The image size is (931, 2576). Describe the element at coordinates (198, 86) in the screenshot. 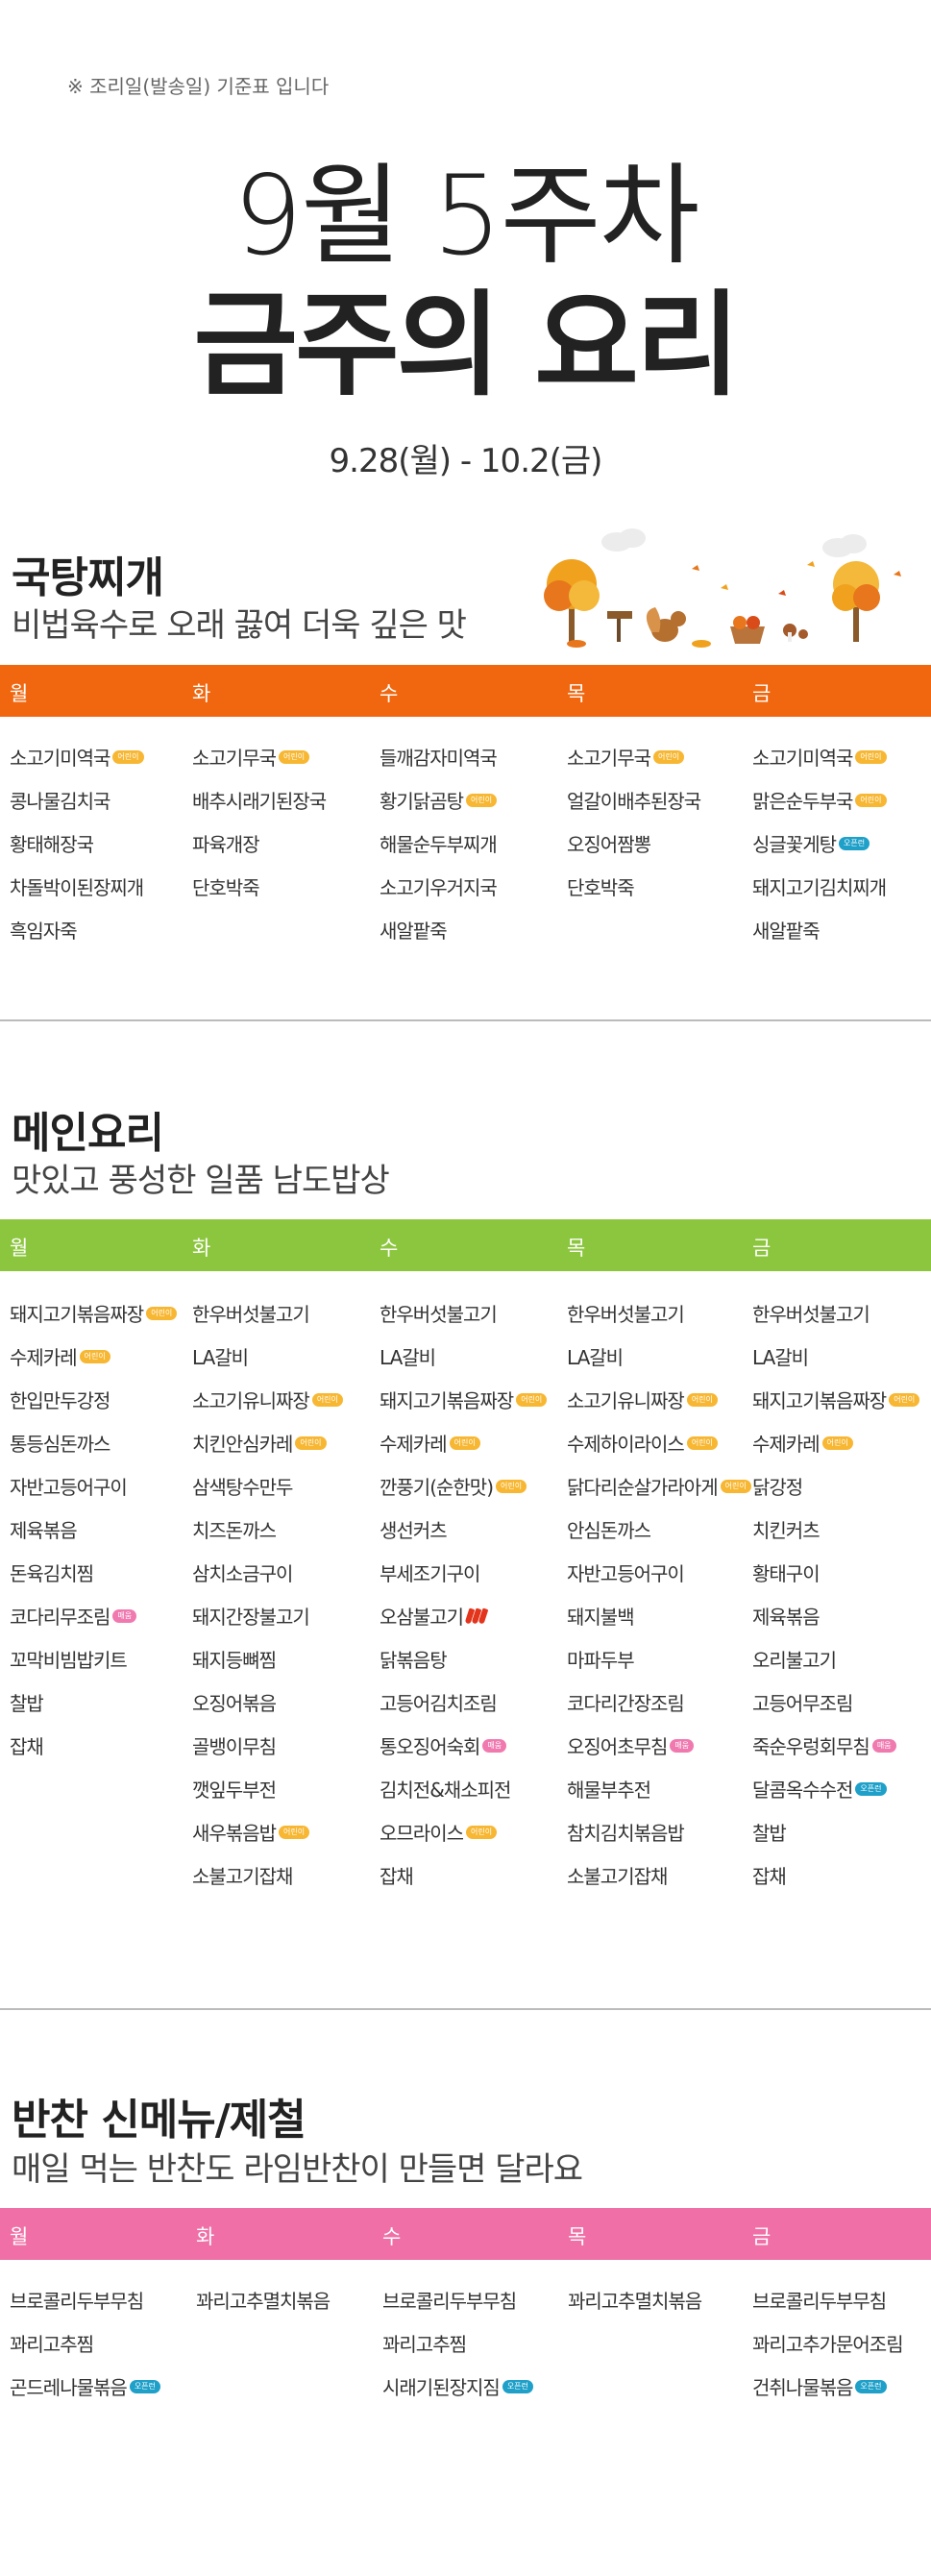

I see `notice-text: ※ 조리일(발송일) 기준표 입니다` at that location.